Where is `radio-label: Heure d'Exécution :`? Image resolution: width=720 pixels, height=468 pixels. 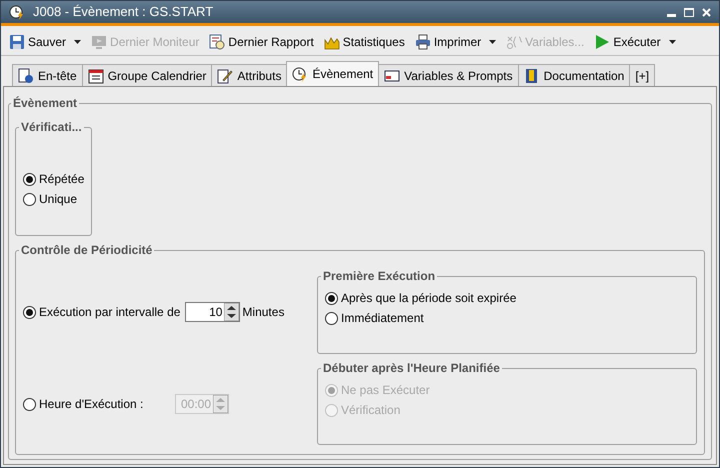 radio-label: Heure d'Exécution : is located at coordinates (91, 404).